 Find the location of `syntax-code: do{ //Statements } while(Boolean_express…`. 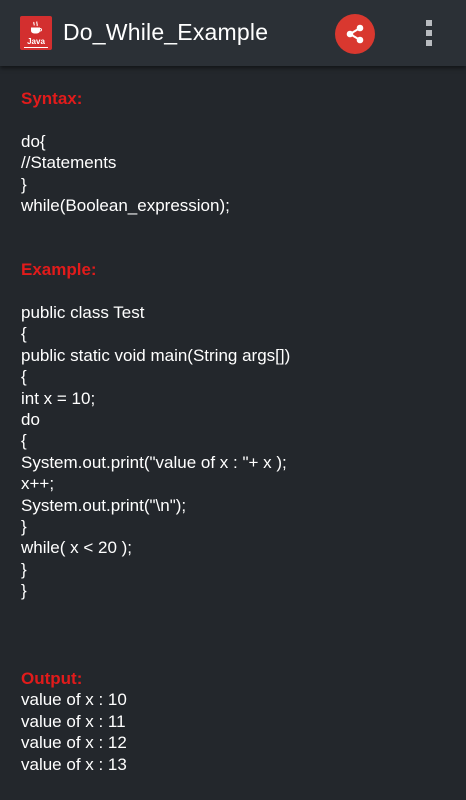

syntax-code: do{ //Statements } while(Boolean_express… is located at coordinates (238, 174).